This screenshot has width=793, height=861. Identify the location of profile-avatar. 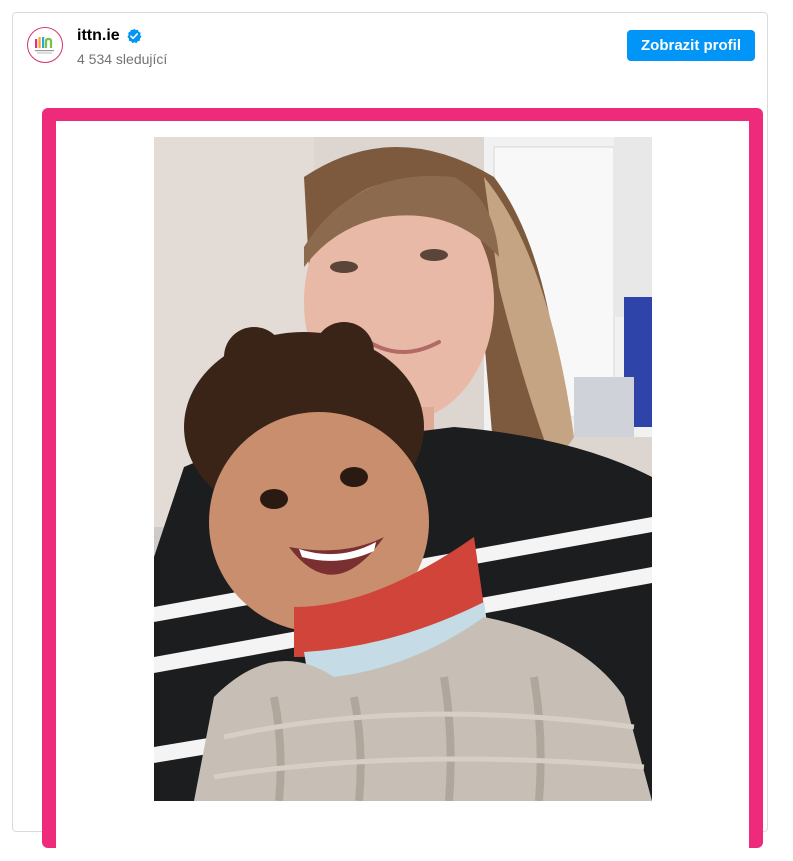
(45, 45).